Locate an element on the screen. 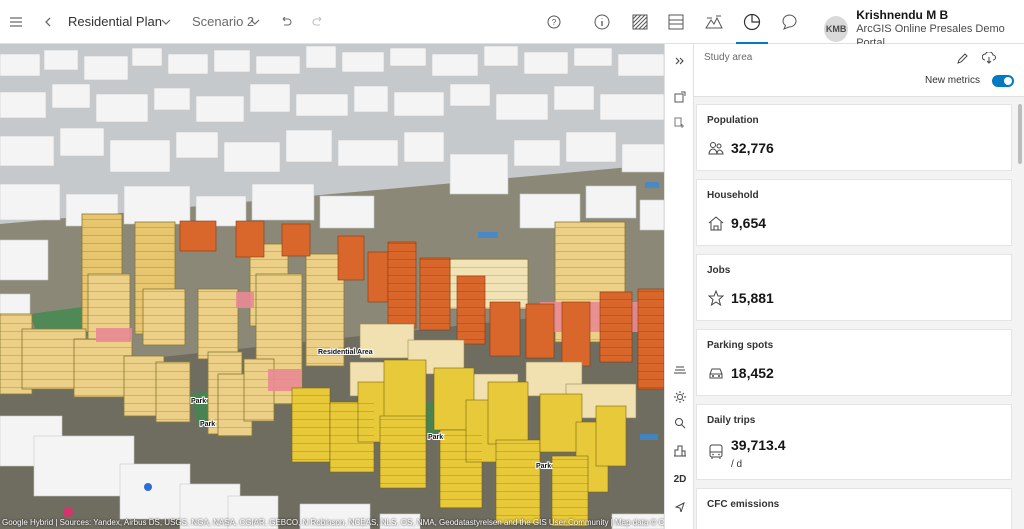 The image size is (1024, 529). scenario-chevron-down-icon is located at coordinates (255, 22).